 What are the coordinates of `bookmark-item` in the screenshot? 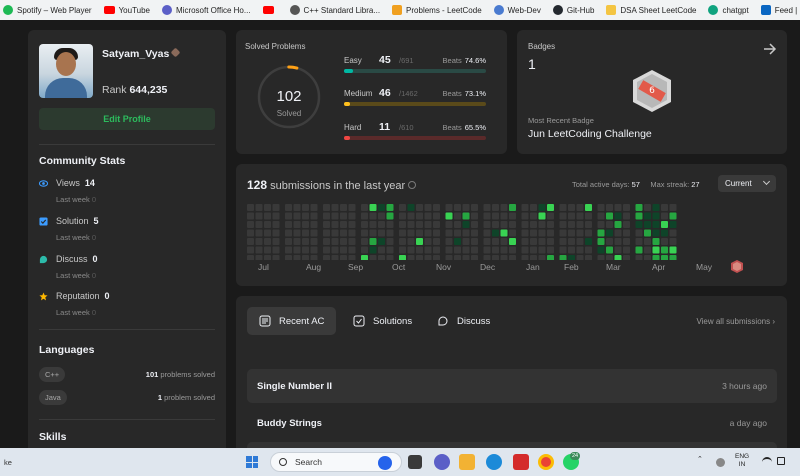 It's located at (270, 10).